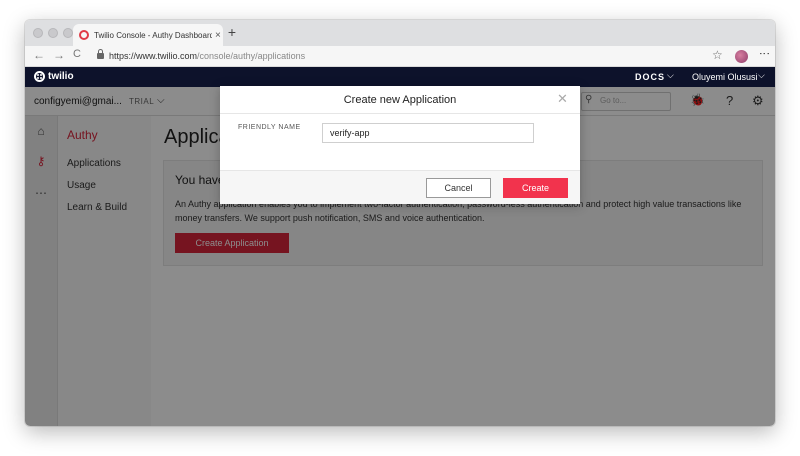 The height and width of the screenshot is (456, 800). What do you see at coordinates (232, 32) in the screenshot?
I see `new-tab-button: +` at bounding box center [232, 32].